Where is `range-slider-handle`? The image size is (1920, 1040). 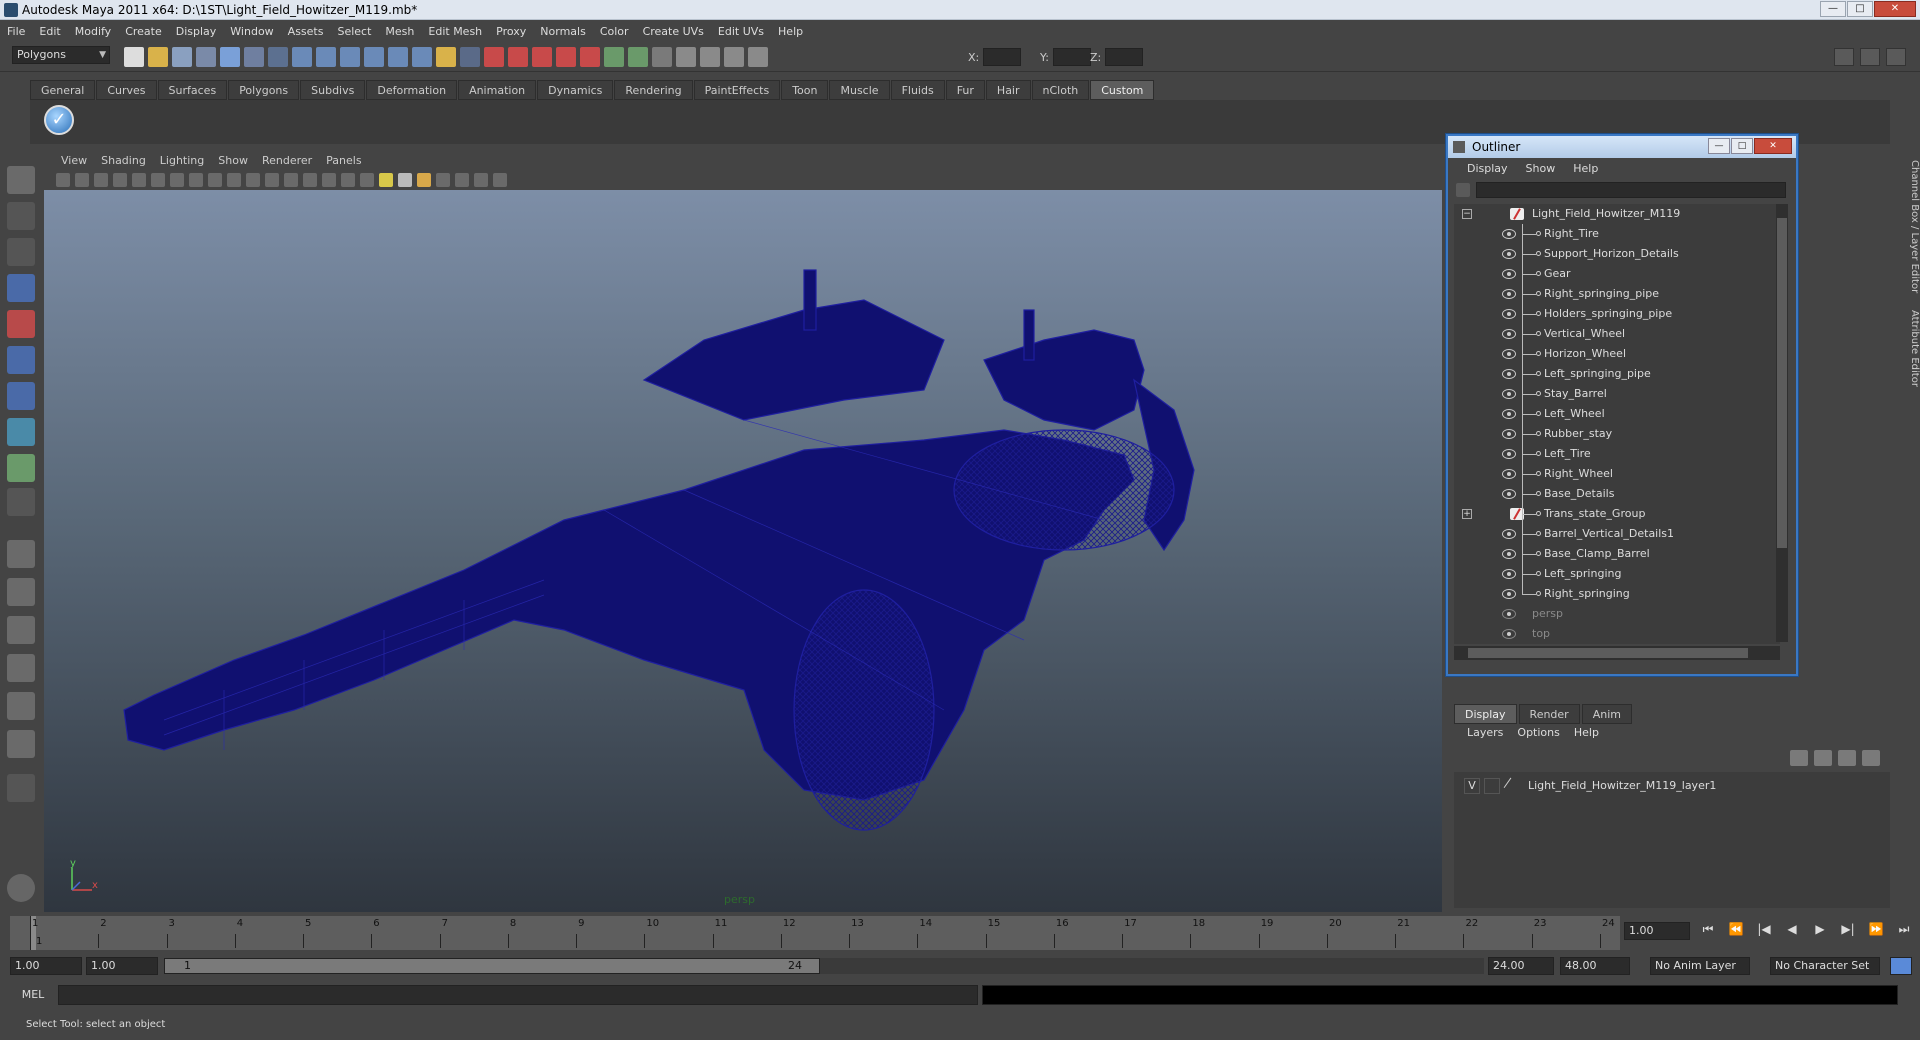 range-slider-handle is located at coordinates (492, 966).